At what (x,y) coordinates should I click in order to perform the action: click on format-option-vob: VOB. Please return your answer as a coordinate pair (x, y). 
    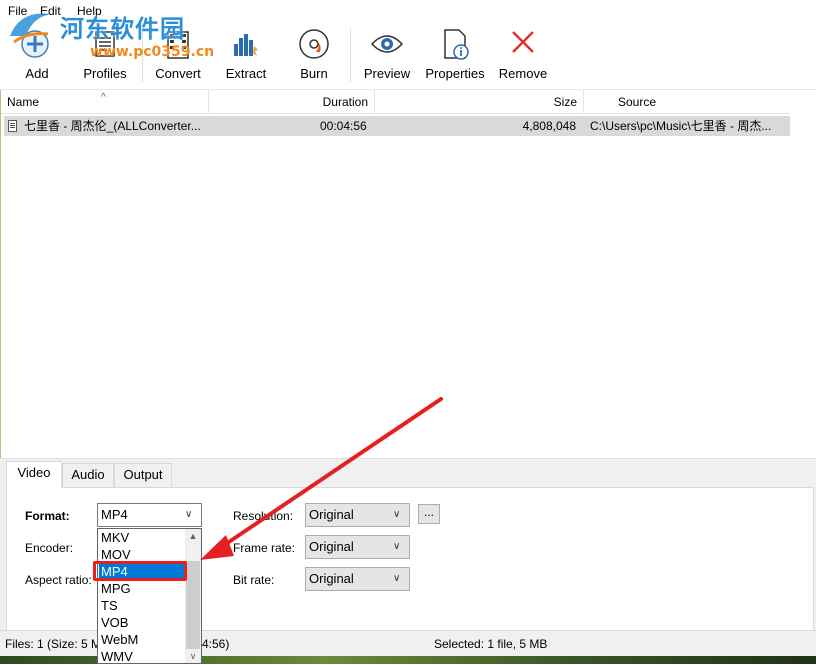
    Looking at the image, I should click on (142, 622).